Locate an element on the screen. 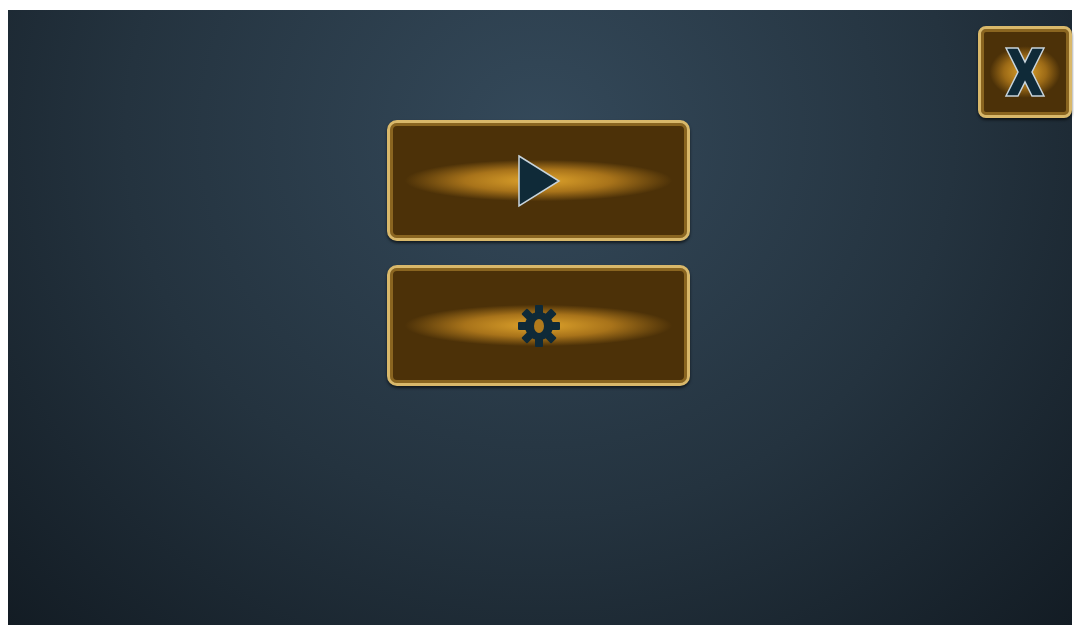 The height and width of the screenshot is (628, 1074). close-button is located at coordinates (1025, 72).